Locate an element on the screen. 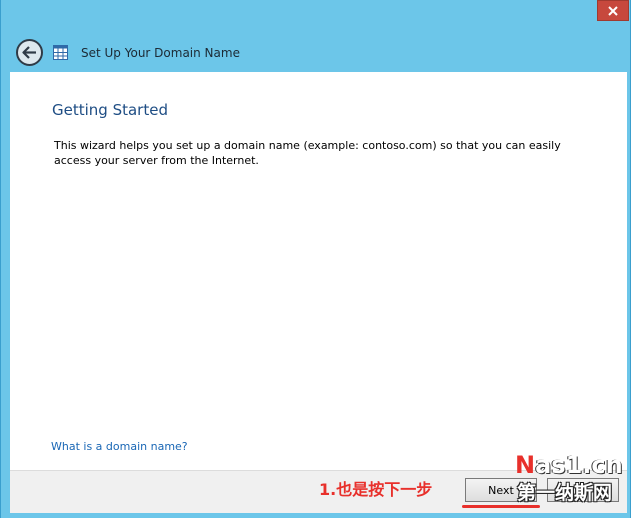 Image resolution: width=631 pixels, height=518 pixels. watermark-subtitle: 第一纳斯网 is located at coordinates (565, 493).